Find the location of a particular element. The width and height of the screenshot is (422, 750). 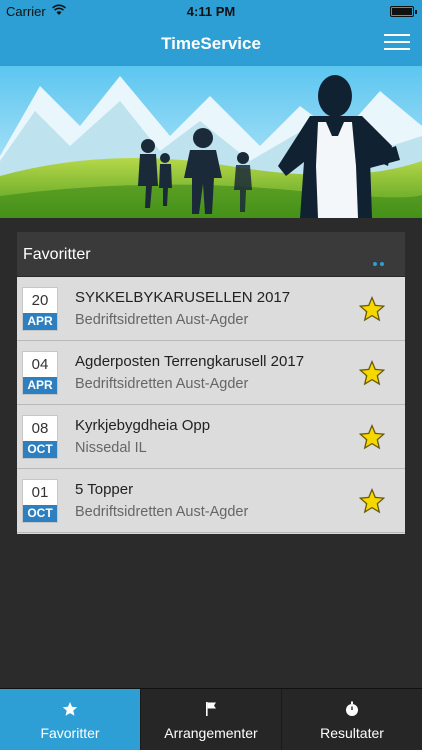

tab-label: Favoritter is located at coordinates (70, 733).